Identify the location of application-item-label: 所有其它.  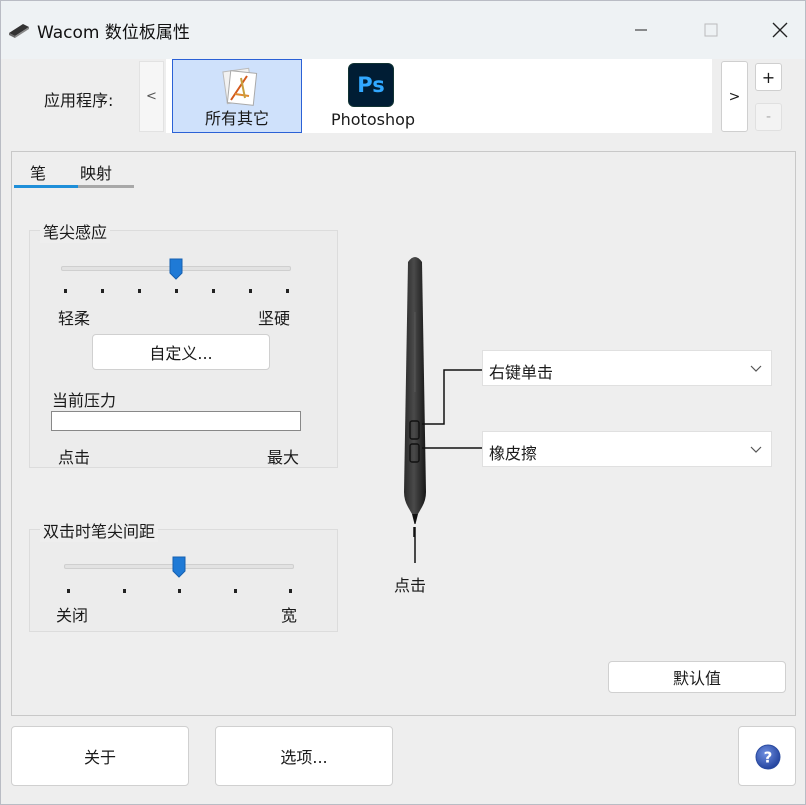
(236, 118).